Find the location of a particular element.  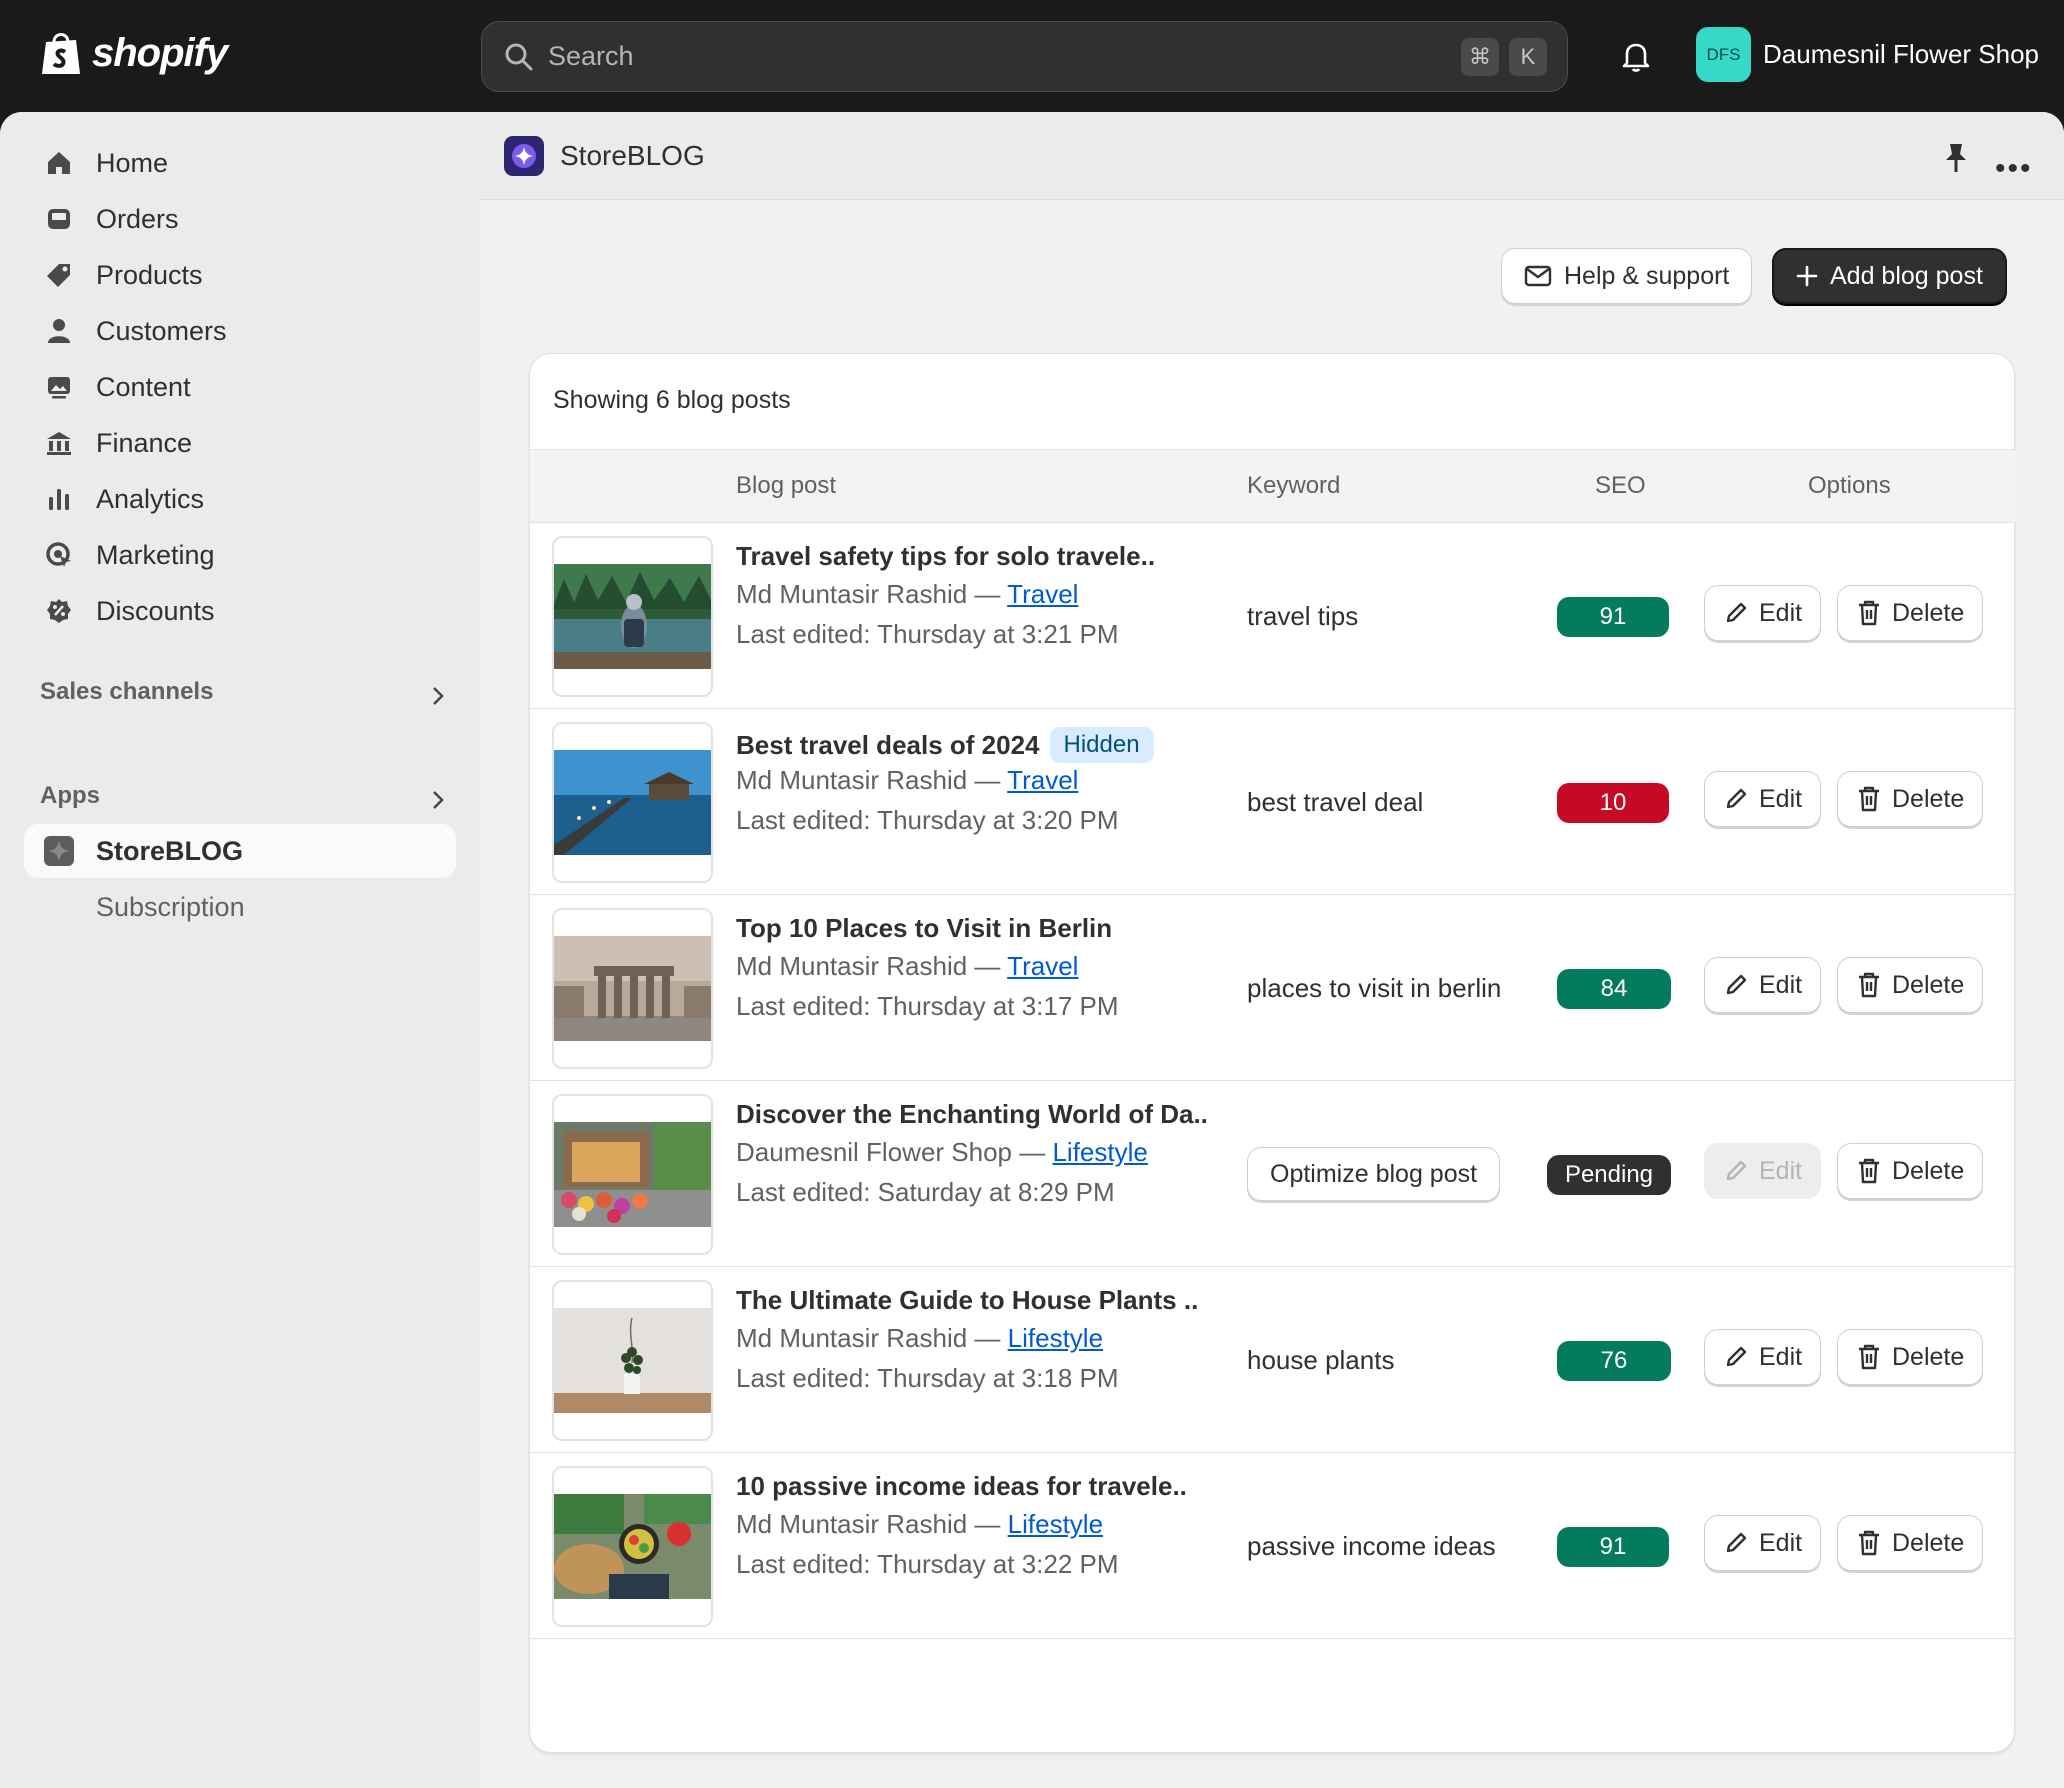

post-title-text: Best travel deals of 2024 is located at coordinates (888, 744).